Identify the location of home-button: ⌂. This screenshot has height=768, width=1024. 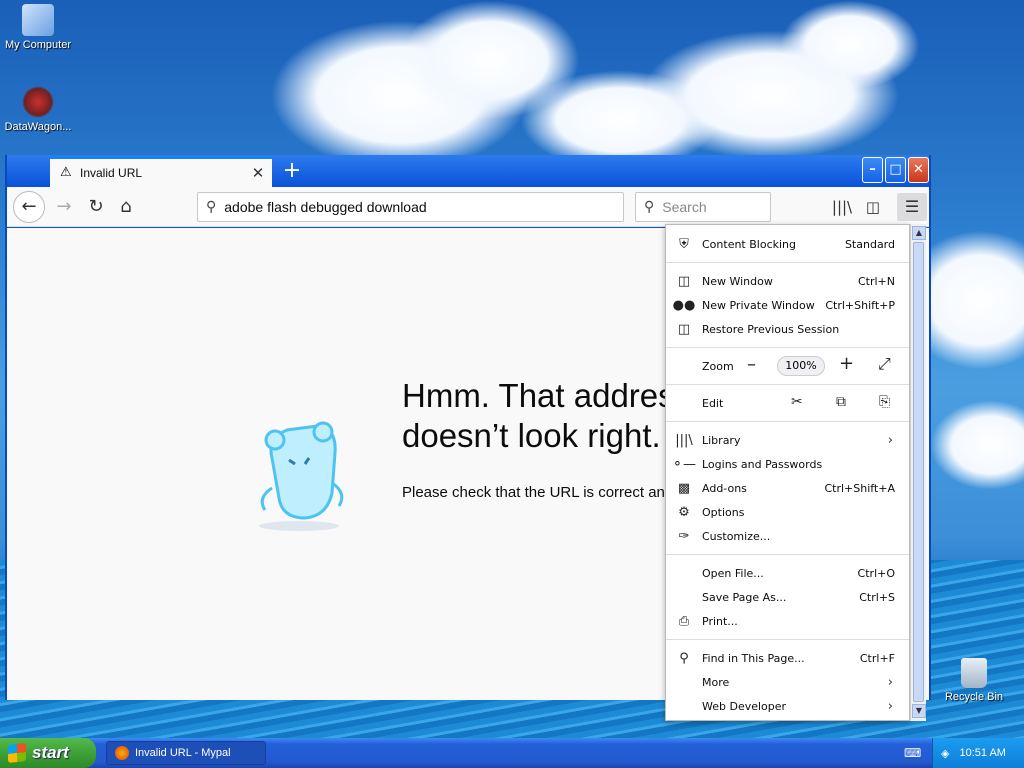
(126, 207).